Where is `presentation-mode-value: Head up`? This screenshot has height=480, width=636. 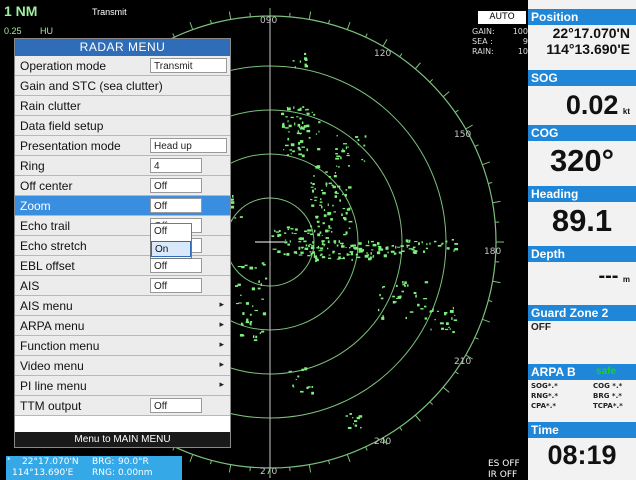 presentation-mode-value: Head up is located at coordinates (188, 145).